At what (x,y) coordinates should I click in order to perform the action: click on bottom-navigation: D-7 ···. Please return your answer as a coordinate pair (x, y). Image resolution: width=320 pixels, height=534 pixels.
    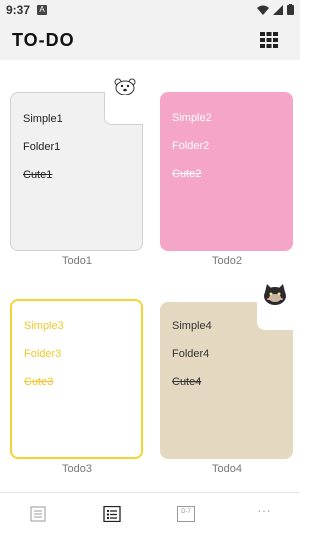
    Looking at the image, I should click on (150, 513).